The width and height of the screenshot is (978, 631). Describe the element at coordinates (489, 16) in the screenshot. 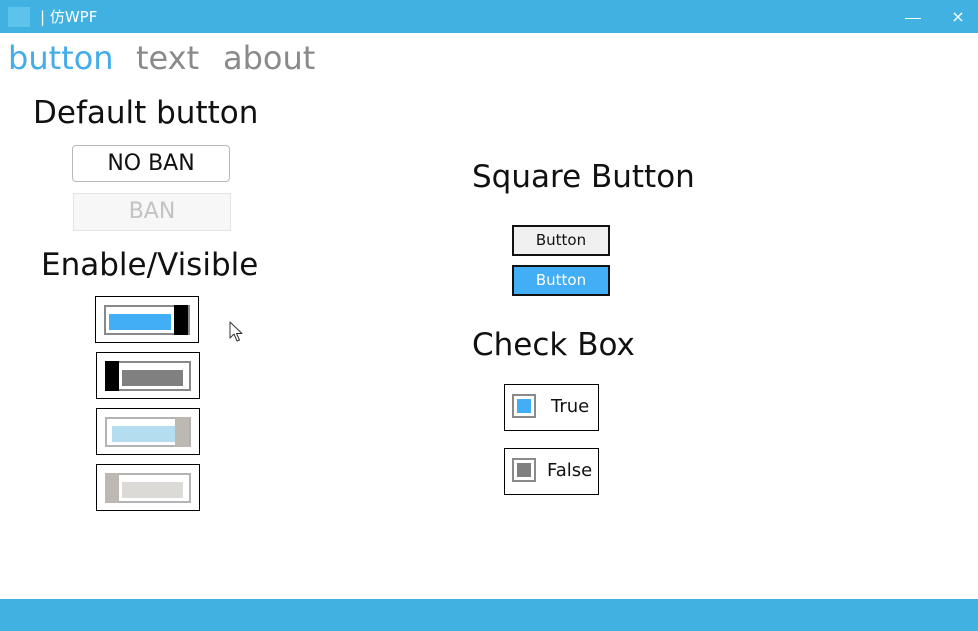

I see `title-bar: | 仿WPF ×` at that location.